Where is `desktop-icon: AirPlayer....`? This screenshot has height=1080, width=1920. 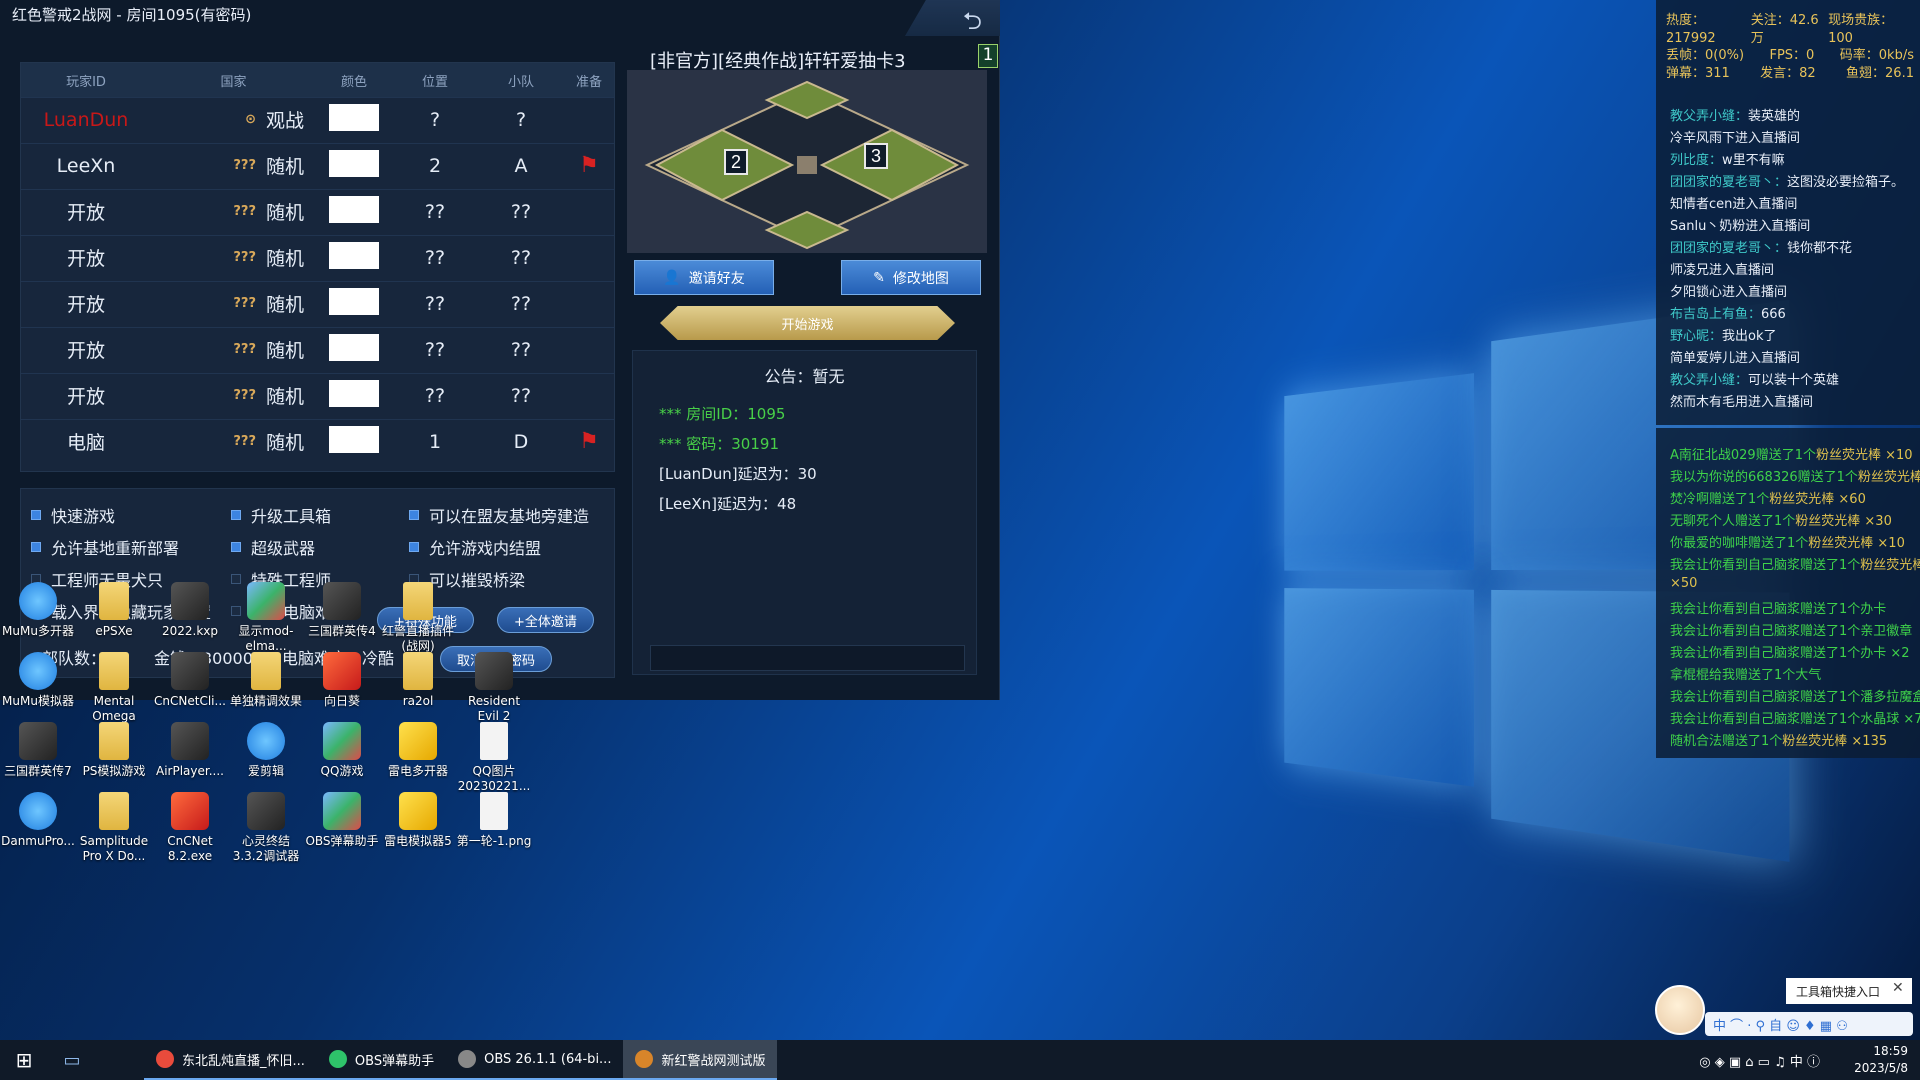
desktop-icon: AirPlayer.... is located at coordinates (190, 750).